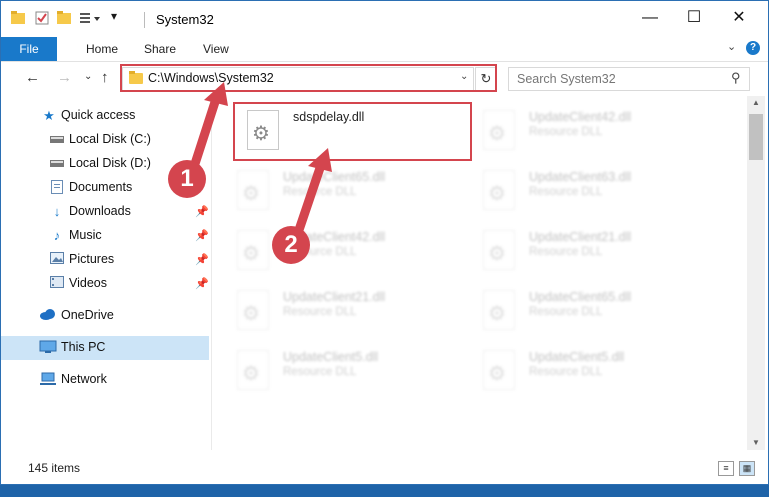  I want to click on annotation-arrows, so click(260, 158).